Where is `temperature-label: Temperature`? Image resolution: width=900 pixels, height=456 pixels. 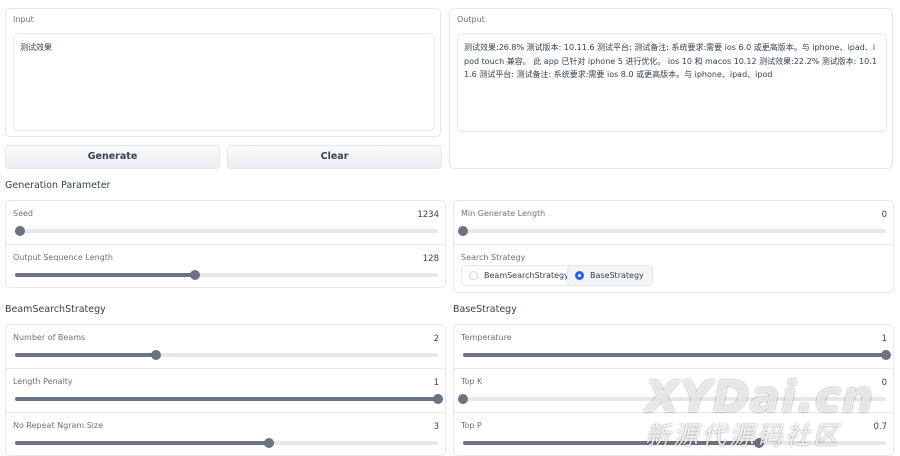 temperature-label: Temperature is located at coordinates (486, 337).